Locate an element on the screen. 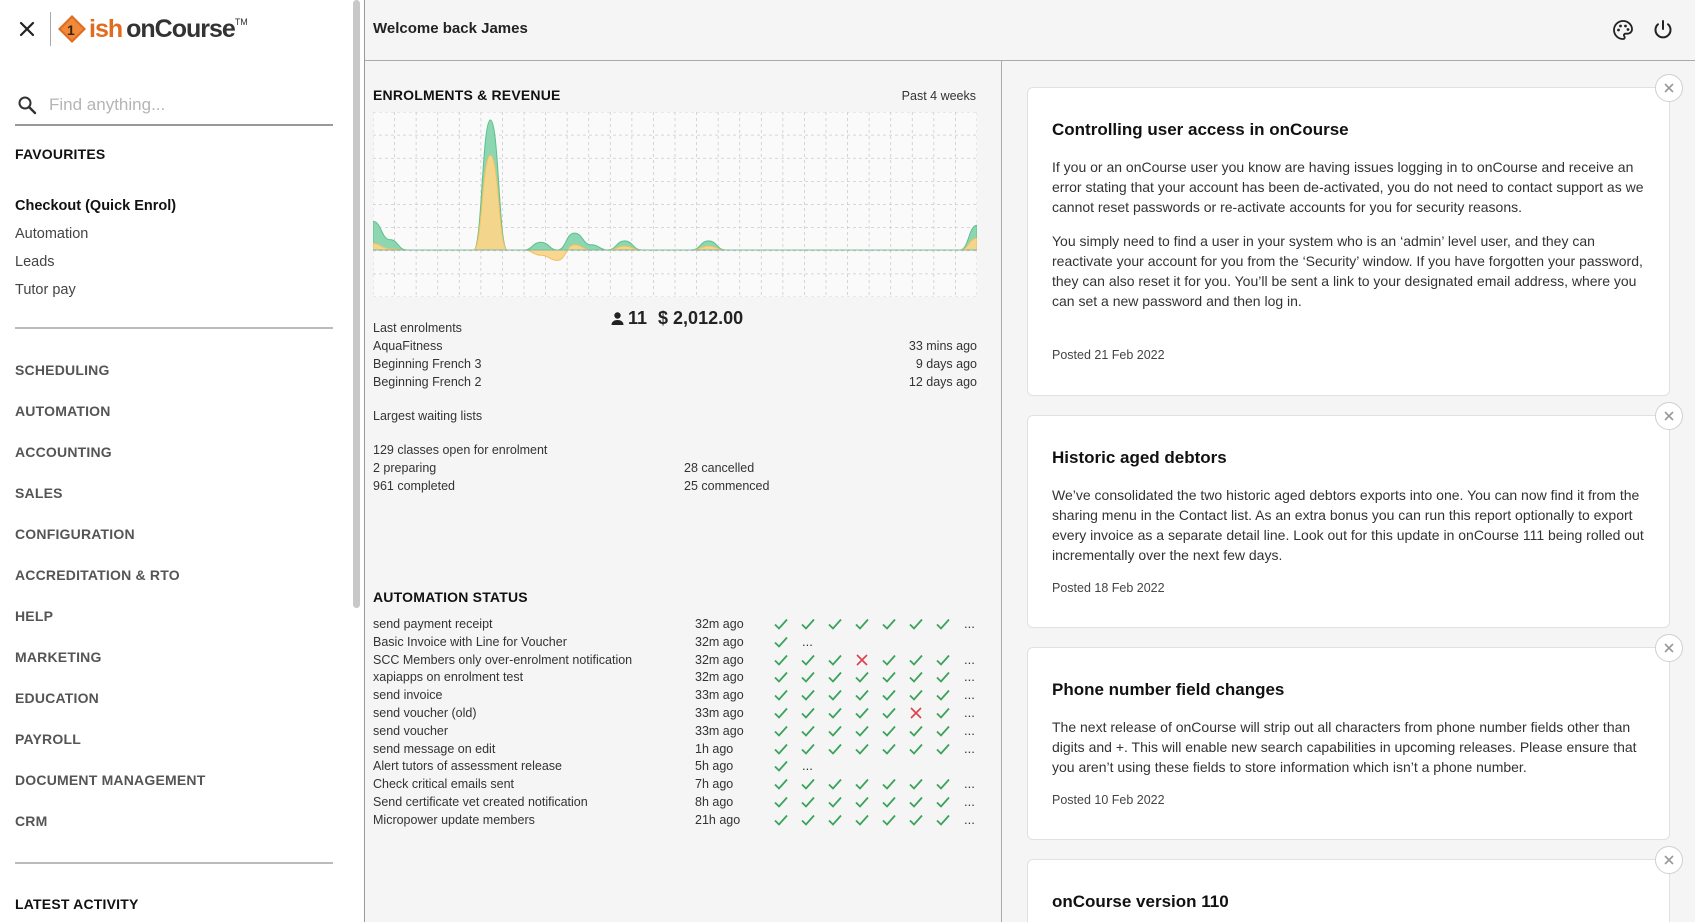 The width and height of the screenshot is (1695, 922). favourite-leads: Leads is located at coordinates (95, 266).